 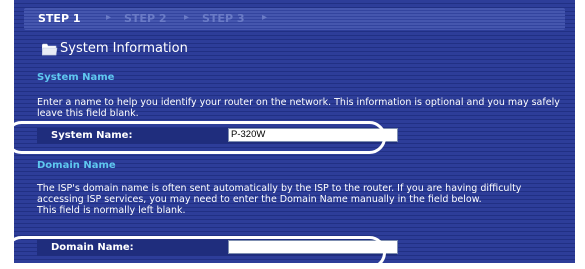 I want to click on wizard-step-bar: STEP 1 ▸ STEP 2 ▸ STEP 3 ▸, so click(x=294, y=19).